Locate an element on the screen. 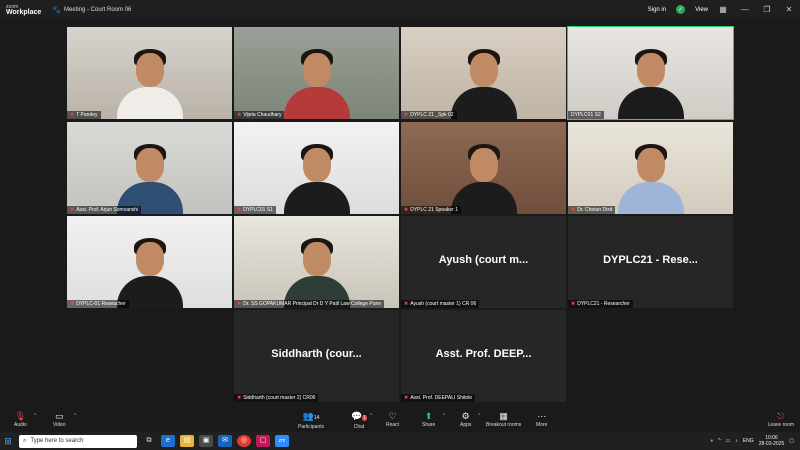 This screenshot has width=800, height=450. chat-button: 💬1 Chat is located at coordinates (359, 420).